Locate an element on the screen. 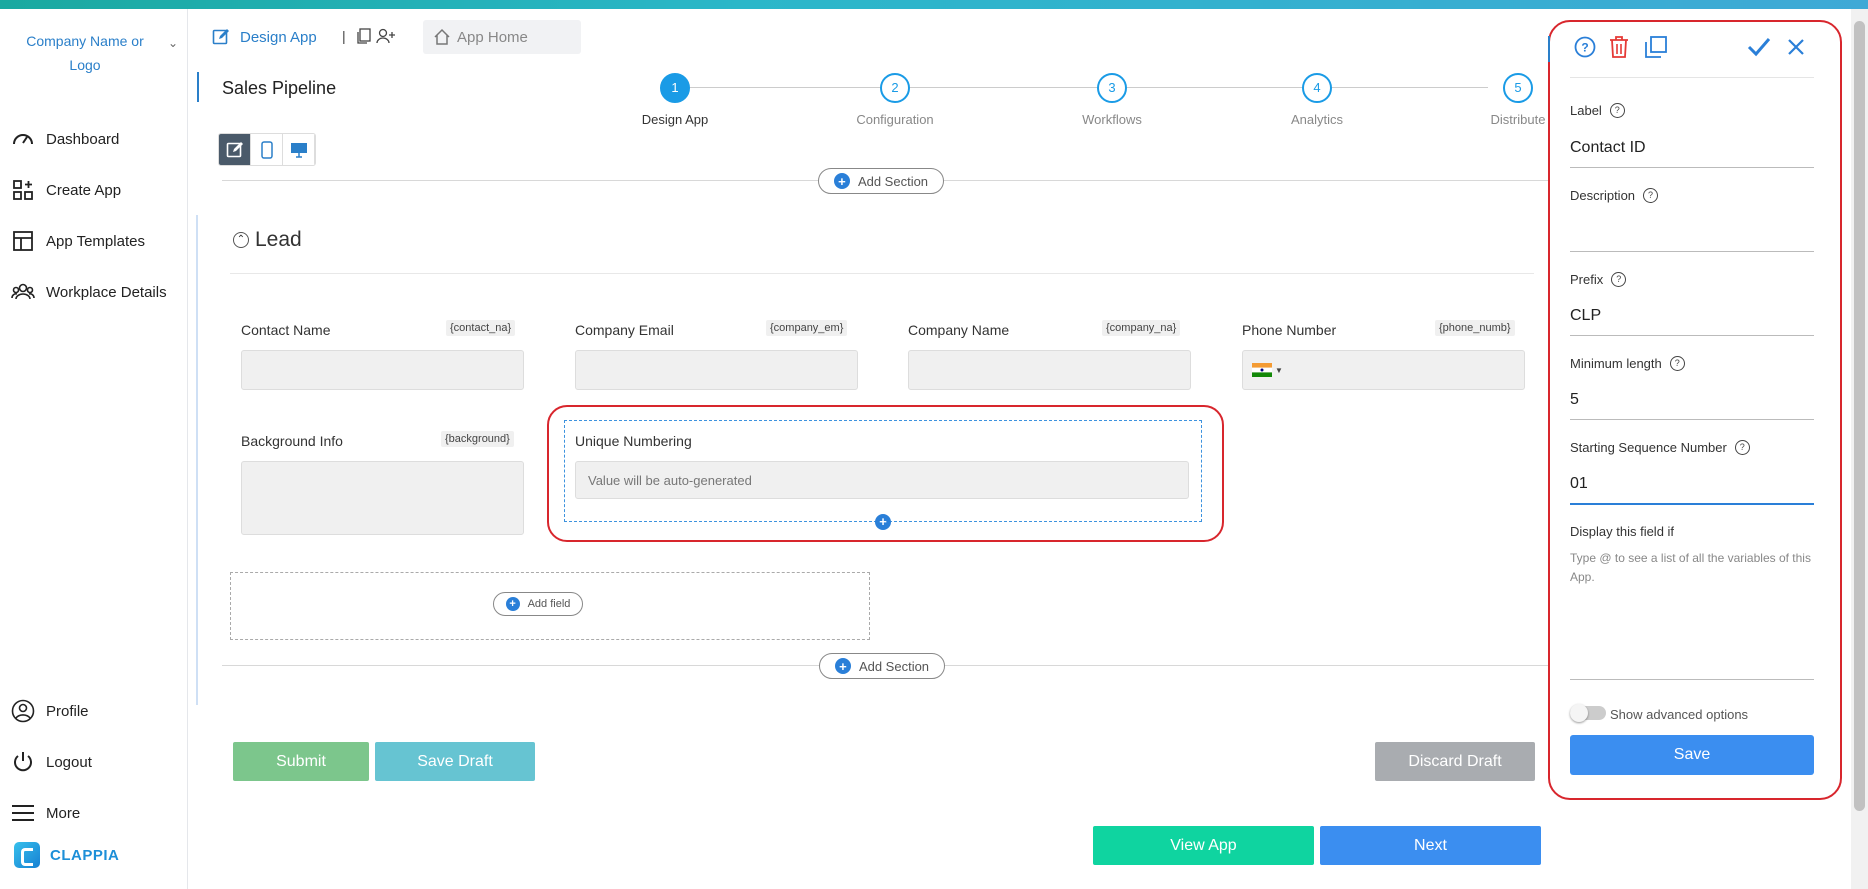  home-icon is located at coordinates (442, 37).